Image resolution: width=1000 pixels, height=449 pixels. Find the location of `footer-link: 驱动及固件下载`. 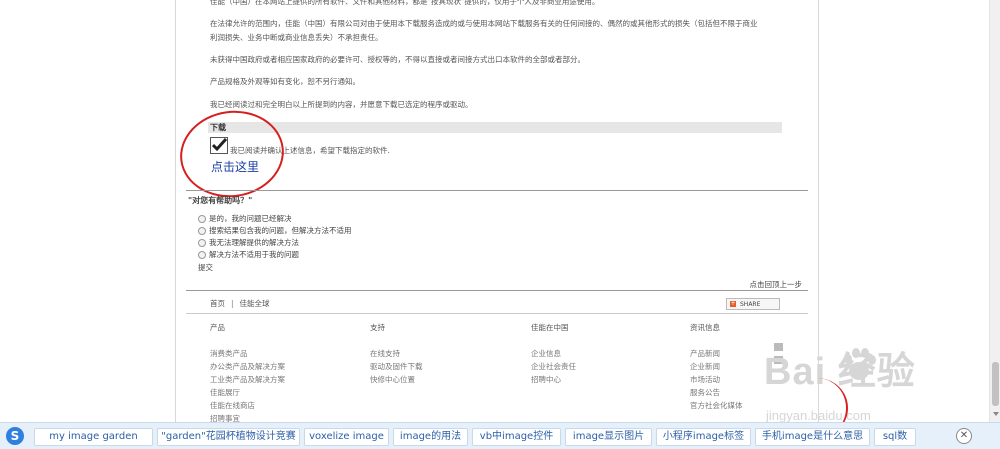

footer-link: 驱动及固件下载 is located at coordinates (396, 366).